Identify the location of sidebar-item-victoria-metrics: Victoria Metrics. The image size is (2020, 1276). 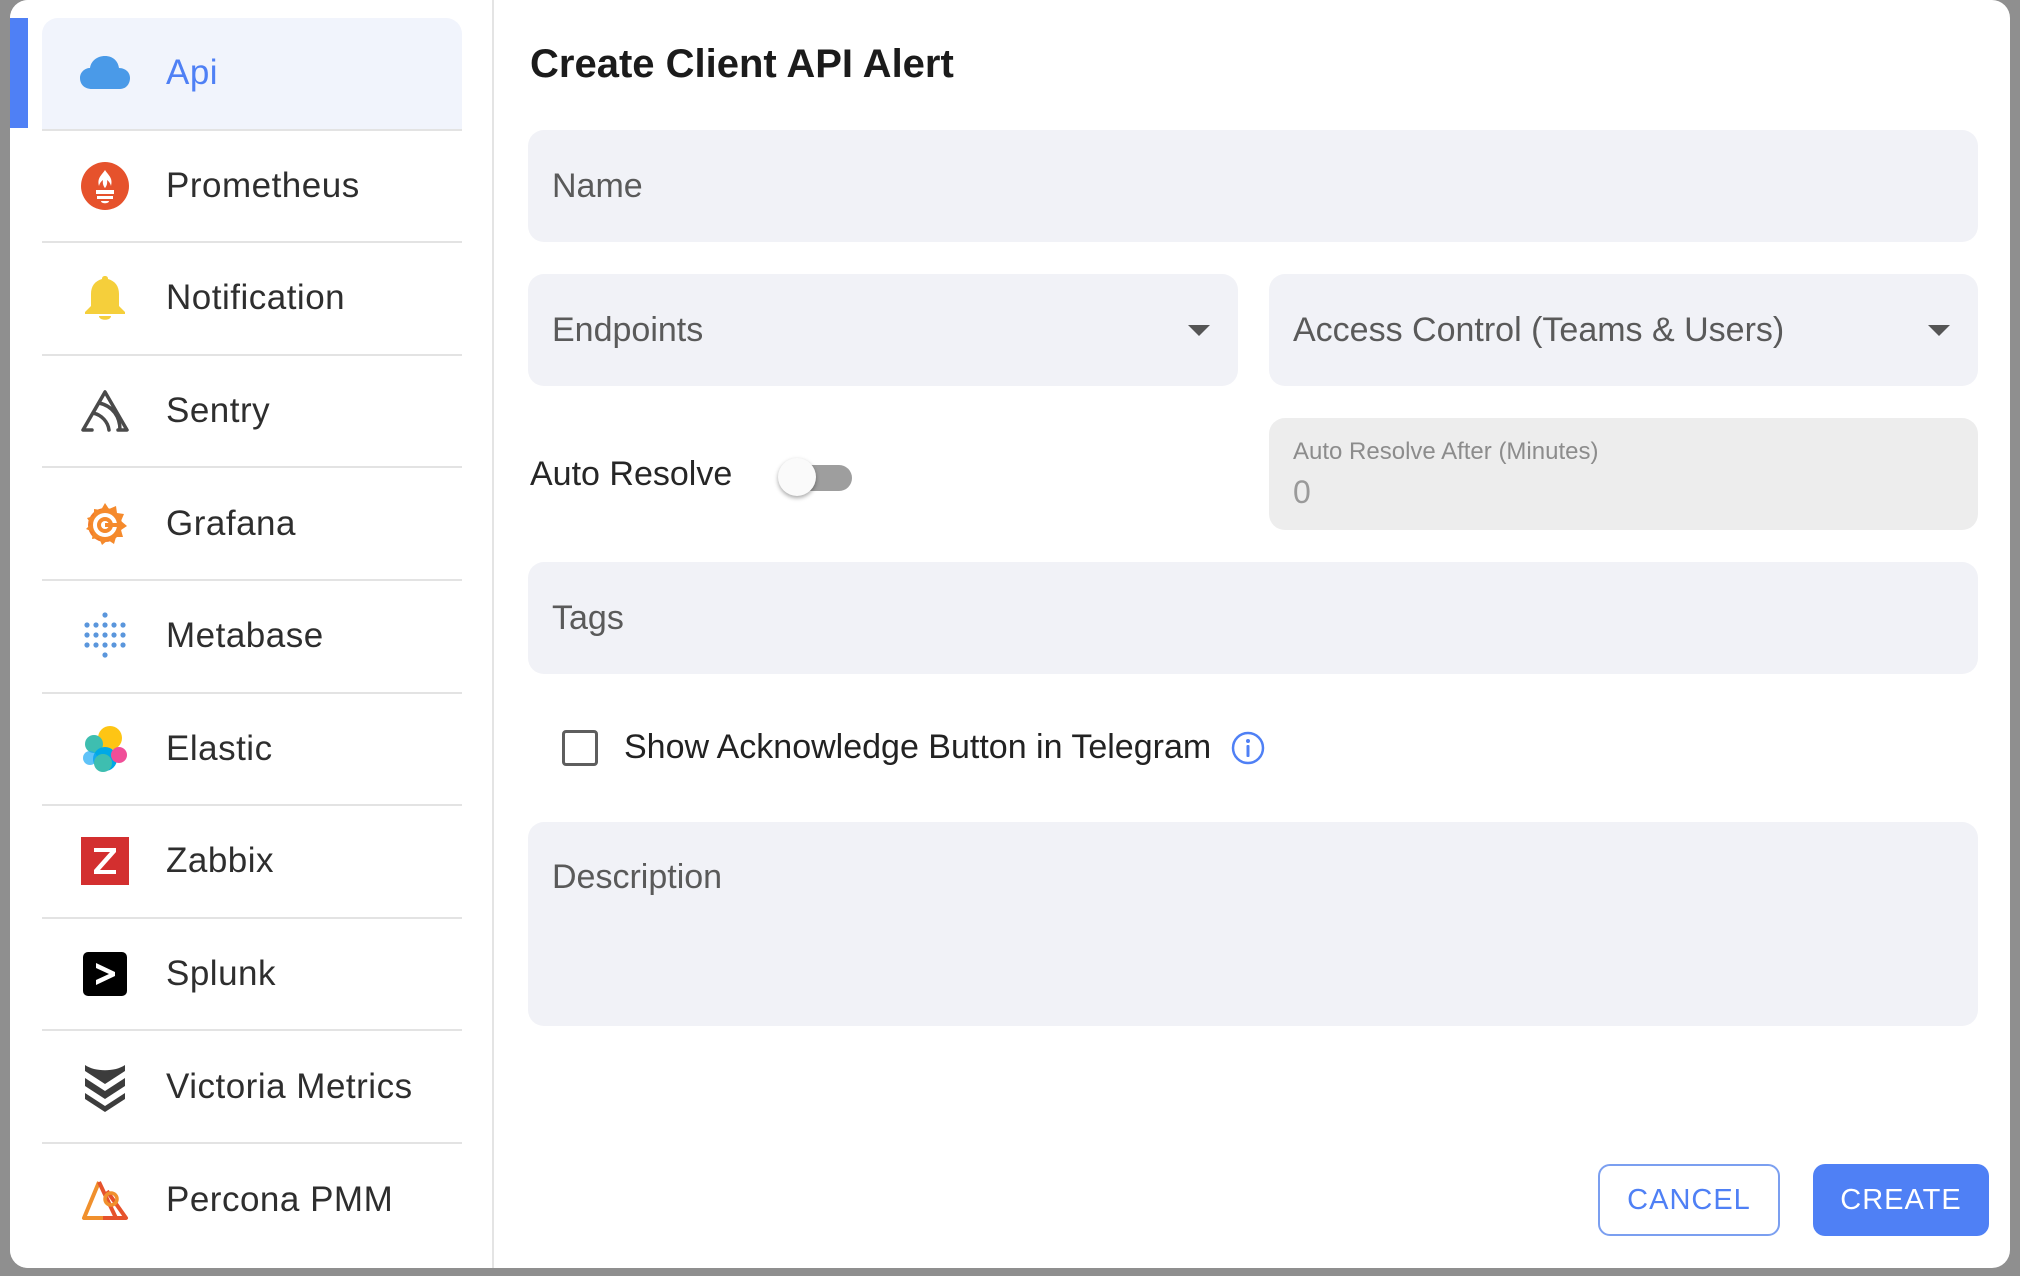
(252, 1087).